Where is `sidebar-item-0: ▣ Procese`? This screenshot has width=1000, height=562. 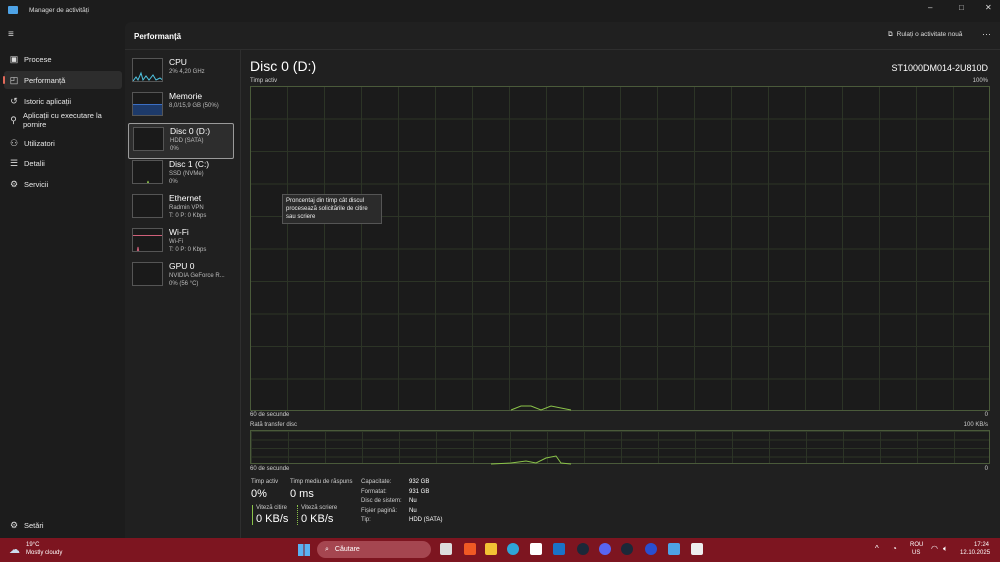
sidebar-item-0: ▣ Procese is located at coordinates (63, 59).